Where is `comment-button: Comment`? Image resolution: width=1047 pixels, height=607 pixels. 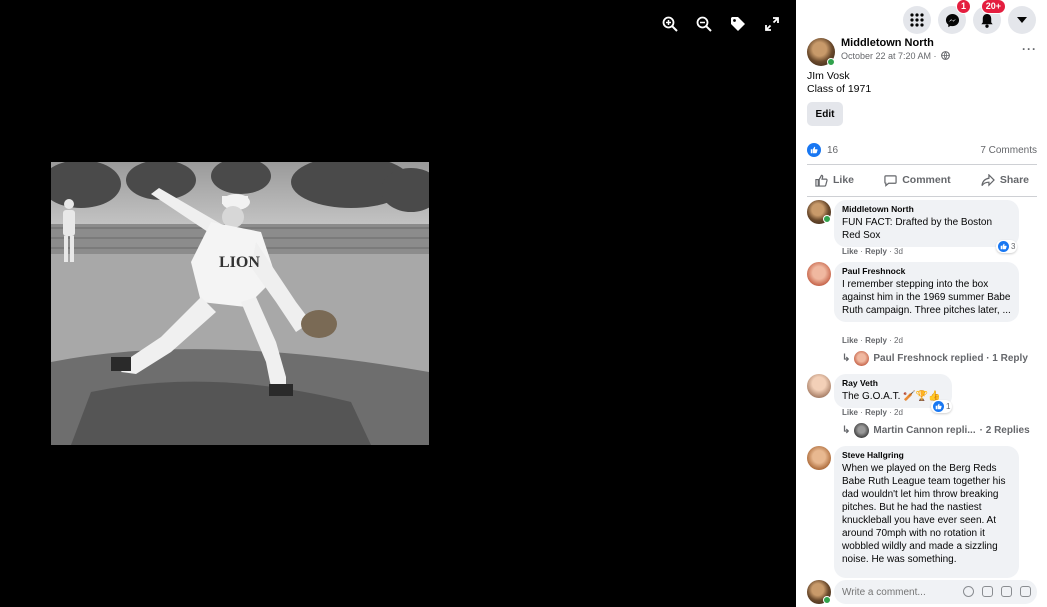 comment-button: Comment is located at coordinates (917, 180).